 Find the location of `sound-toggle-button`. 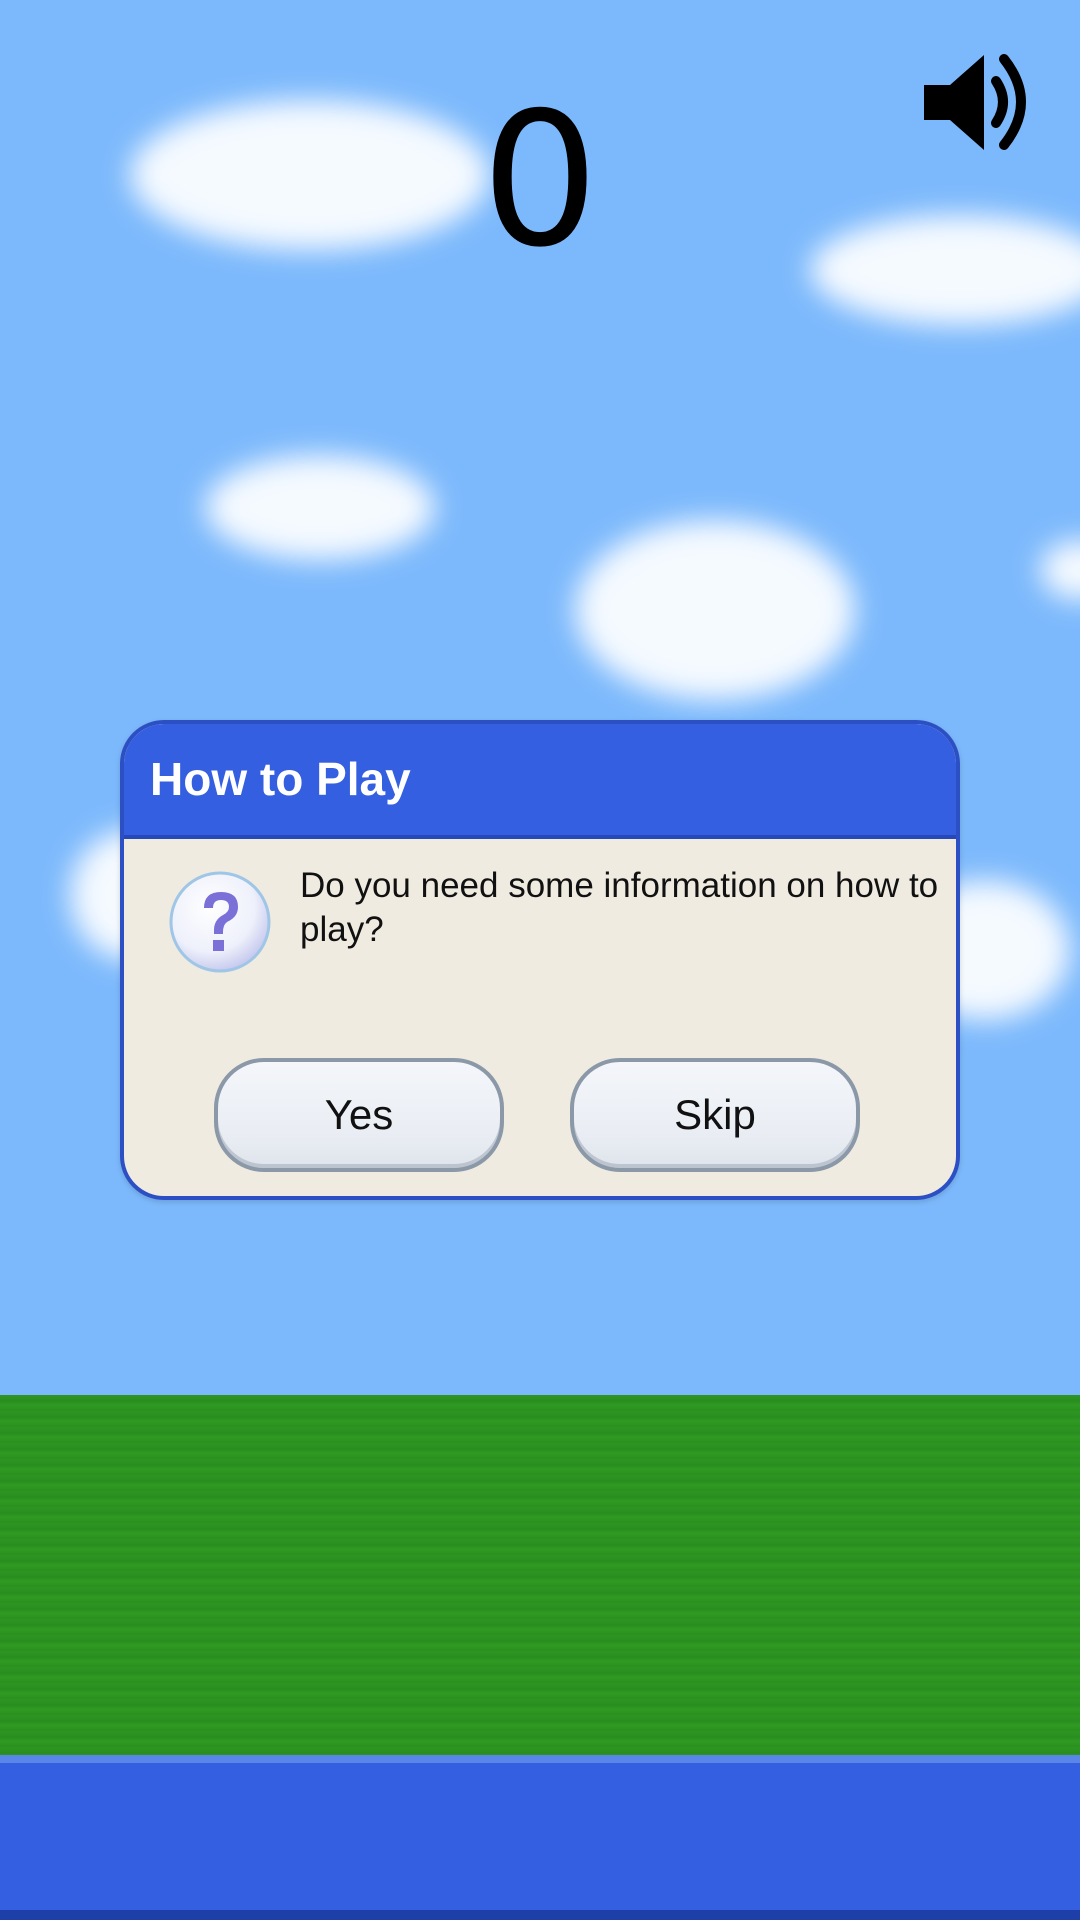

sound-toggle-button is located at coordinates (977, 102).